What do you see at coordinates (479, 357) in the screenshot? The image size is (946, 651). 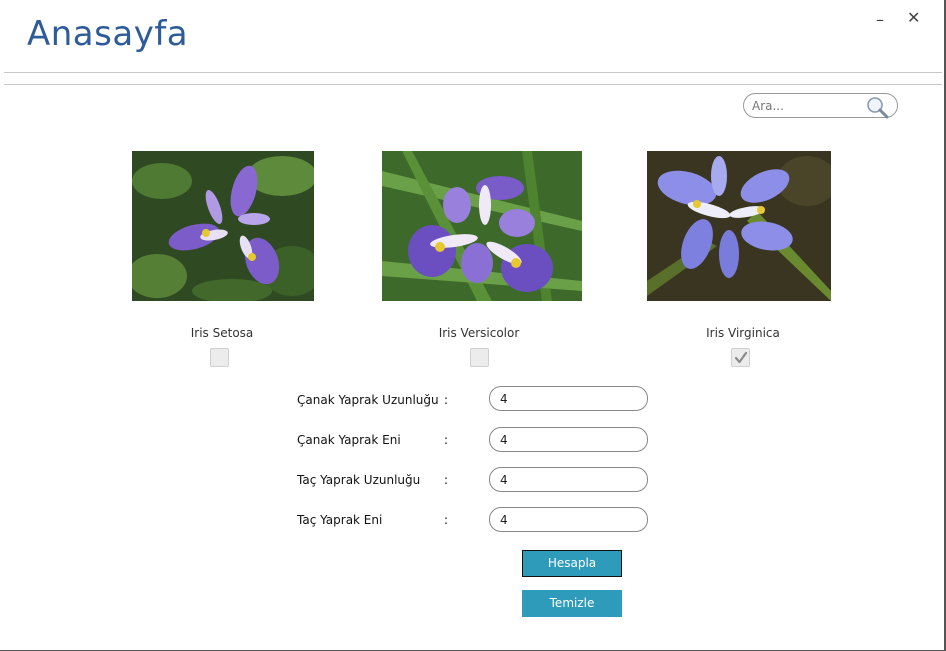 I see `checkbox-versicolor` at bounding box center [479, 357].